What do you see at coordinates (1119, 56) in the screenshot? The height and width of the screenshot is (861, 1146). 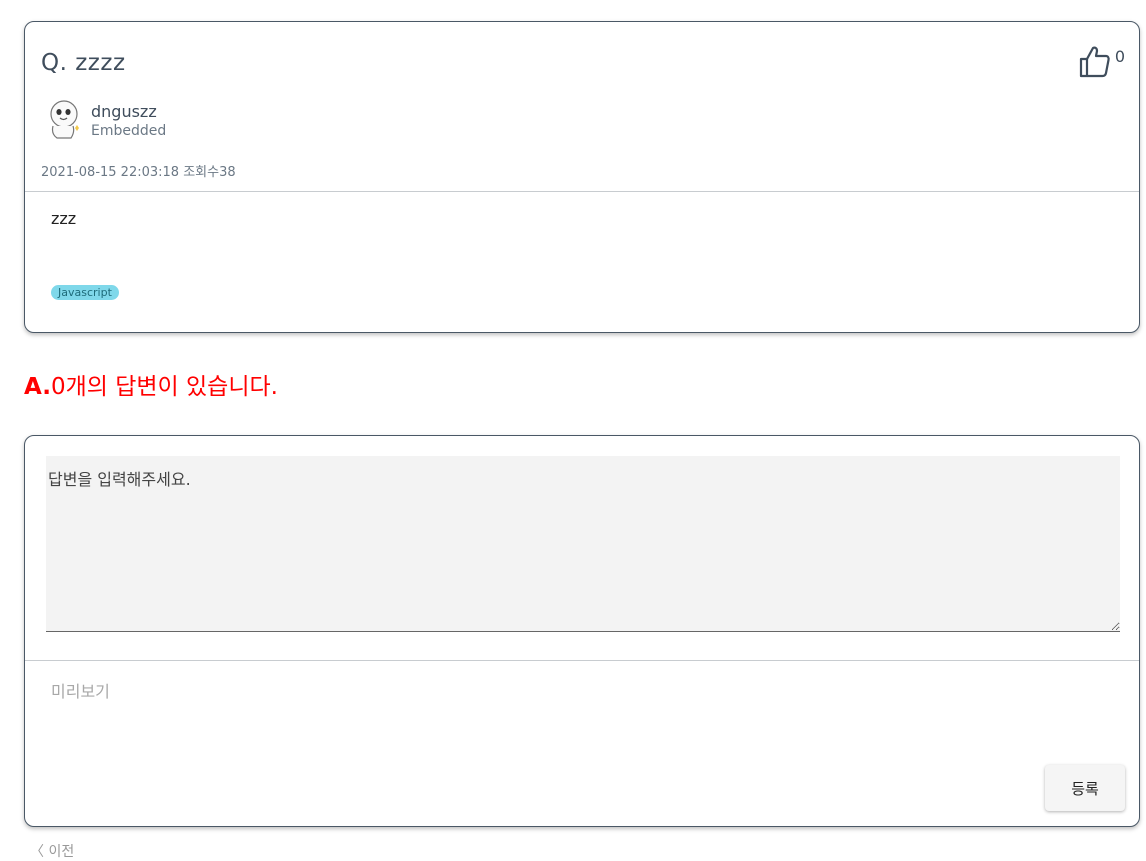 I see `like-count: 0` at bounding box center [1119, 56].